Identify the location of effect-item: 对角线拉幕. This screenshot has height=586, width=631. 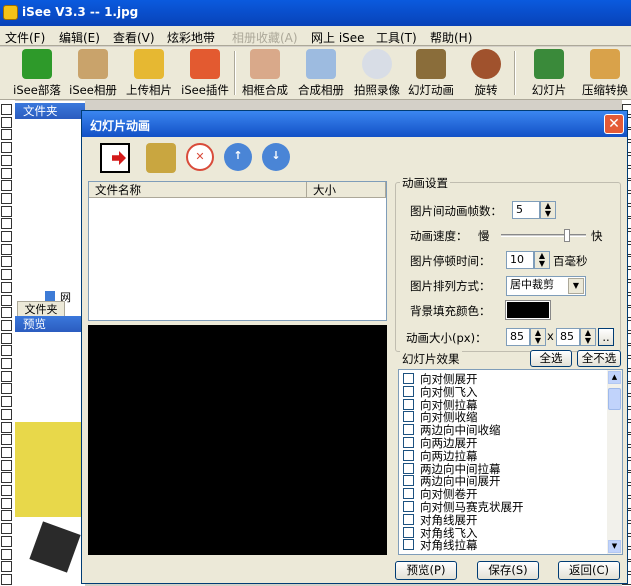
(440, 545).